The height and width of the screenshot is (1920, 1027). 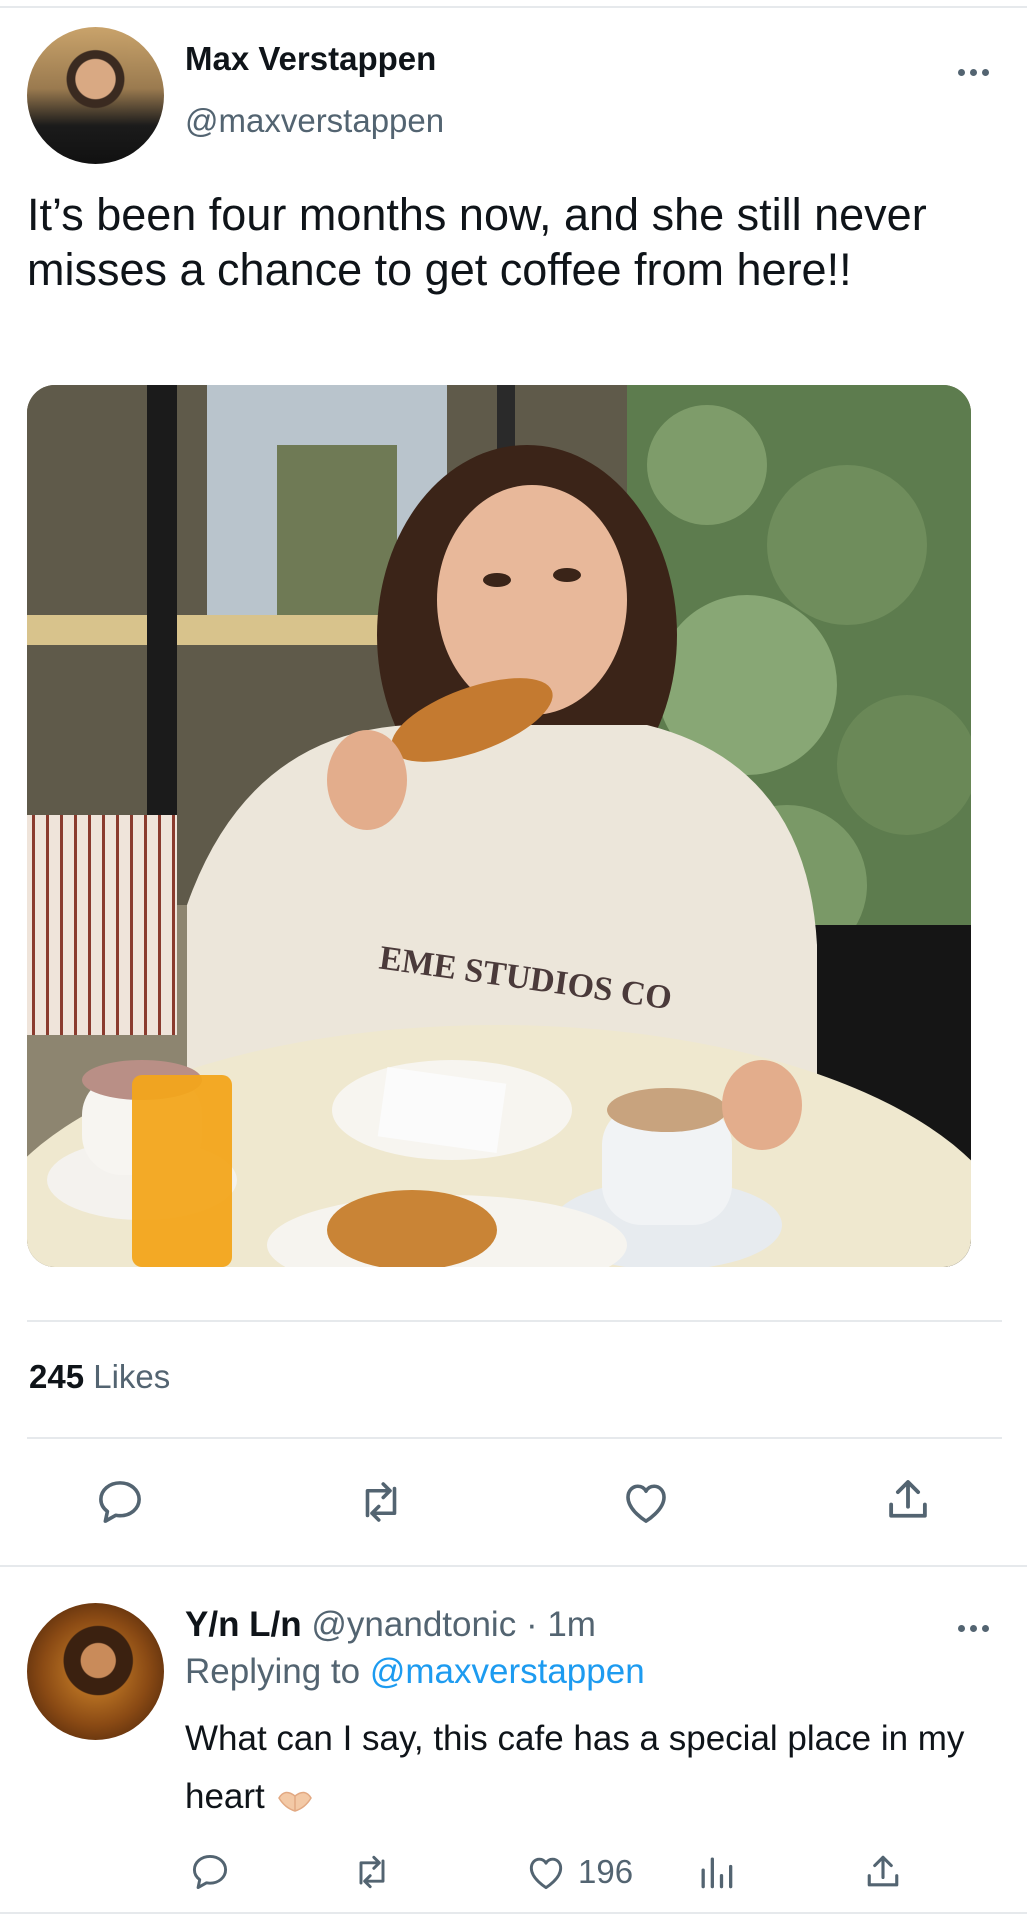 I want to click on reply-reply-button, so click(x=210, y=1872).